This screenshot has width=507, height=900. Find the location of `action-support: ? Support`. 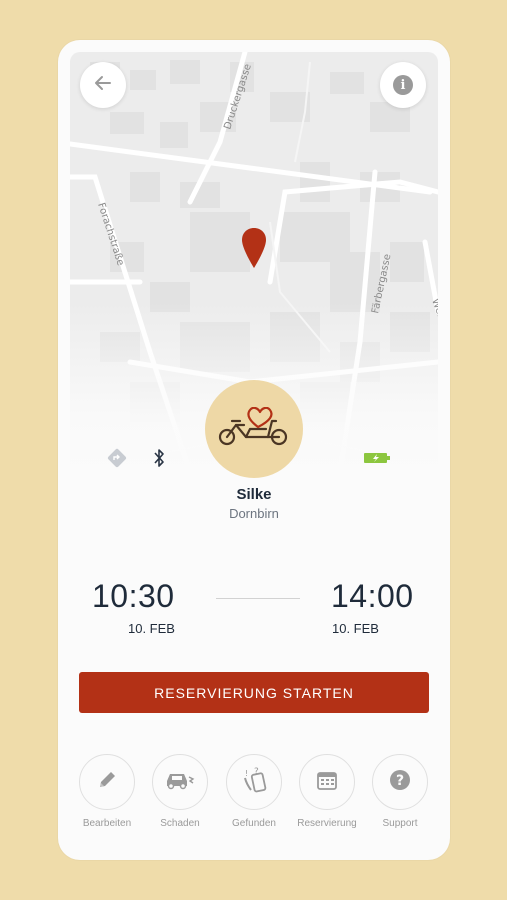

action-support: ? Support is located at coordinates (400, 791).